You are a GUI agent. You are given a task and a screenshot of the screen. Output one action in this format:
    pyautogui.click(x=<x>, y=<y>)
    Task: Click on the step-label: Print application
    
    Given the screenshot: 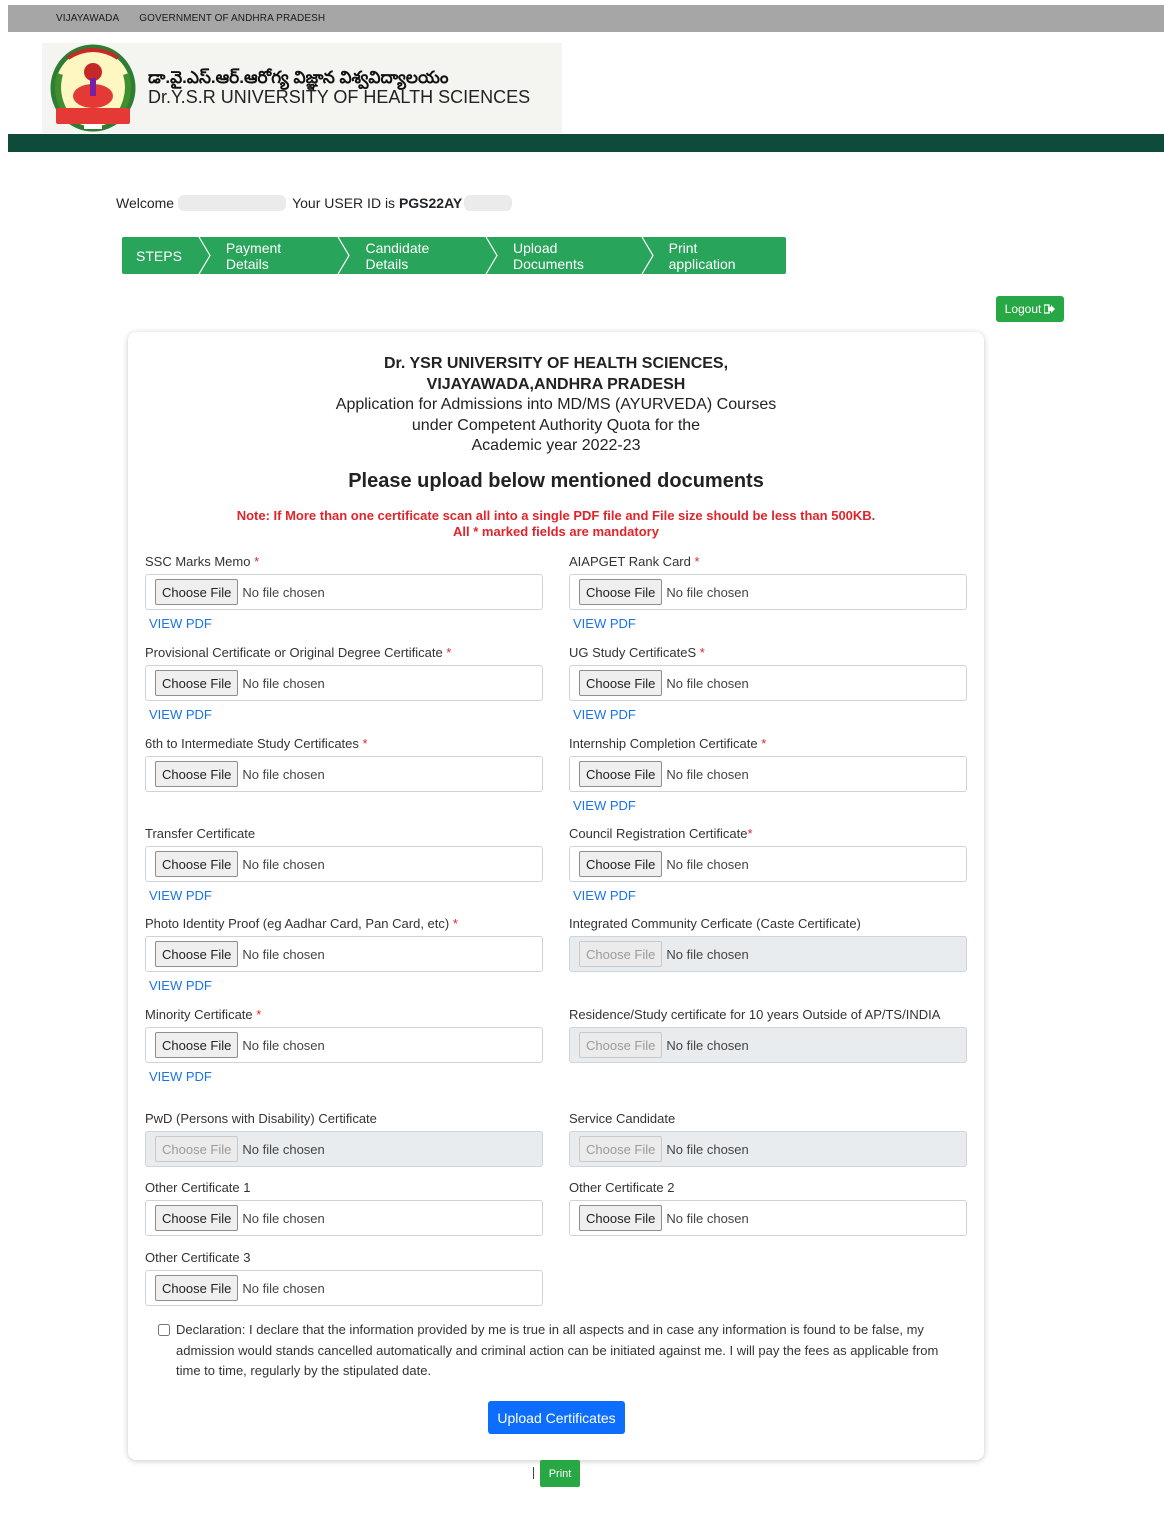 What is the action you would take?
    pyautogui.click(x=702, y=255)
    